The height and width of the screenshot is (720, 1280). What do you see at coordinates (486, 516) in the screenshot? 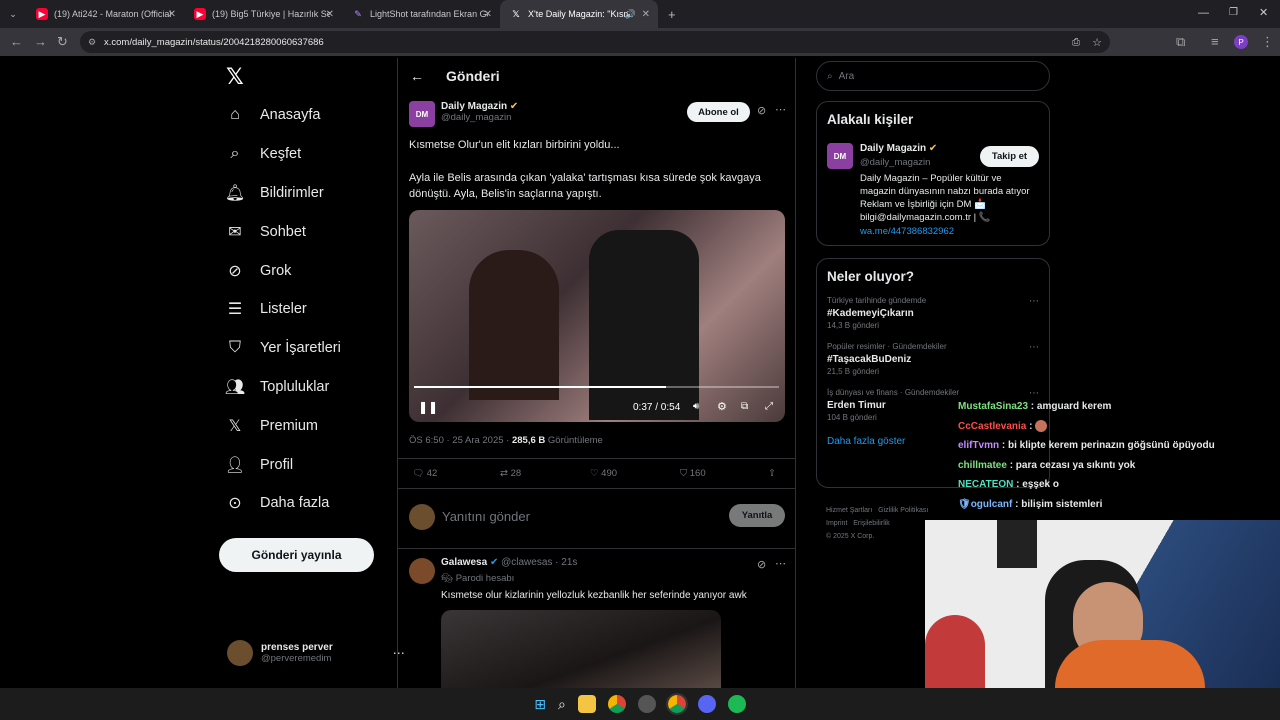
I see `reply-input: Yanıtını gönder` at bounding box center [486, 516].